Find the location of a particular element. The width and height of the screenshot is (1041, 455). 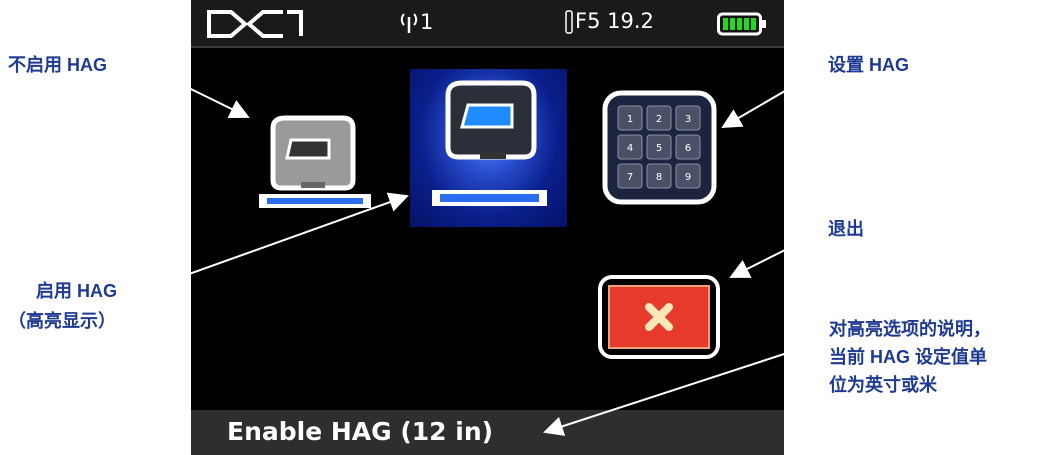

keypad-digit: 9 is located at coordinates (688, 177).